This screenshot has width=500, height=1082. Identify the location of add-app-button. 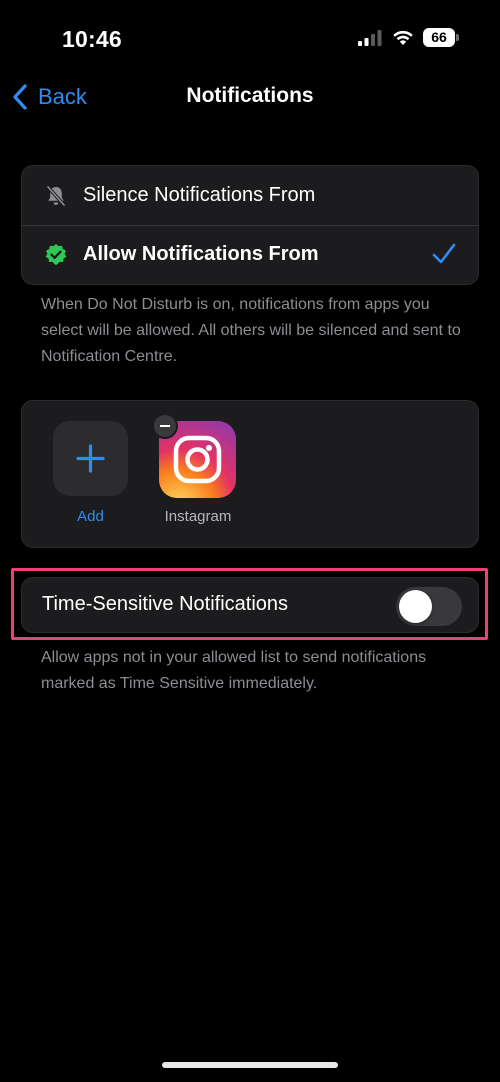
(90, 458).